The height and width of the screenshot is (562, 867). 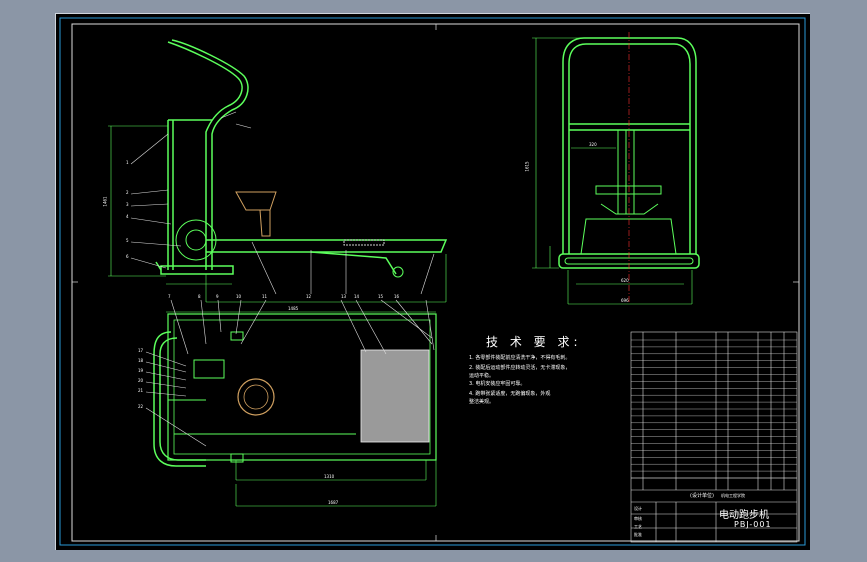 I want to click on part-number-label: 7, so click(x=169, y=296).